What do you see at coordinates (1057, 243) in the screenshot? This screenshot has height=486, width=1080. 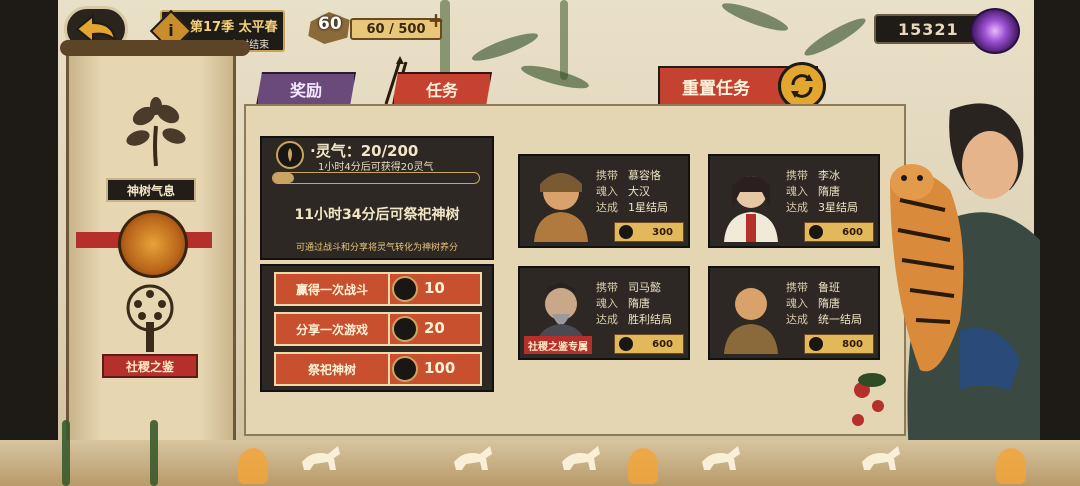 I see `frame-right` at bounding box center [1057, 243].